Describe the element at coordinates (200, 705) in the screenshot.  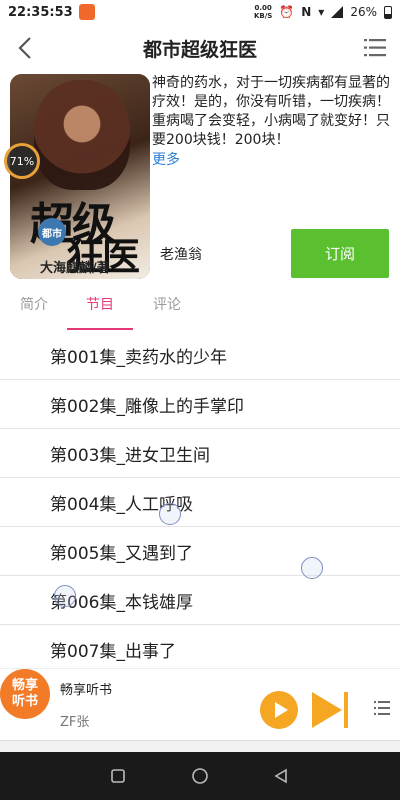
I see `mini-player: 畅享 听书 畅享听书 ZF张` at that location.